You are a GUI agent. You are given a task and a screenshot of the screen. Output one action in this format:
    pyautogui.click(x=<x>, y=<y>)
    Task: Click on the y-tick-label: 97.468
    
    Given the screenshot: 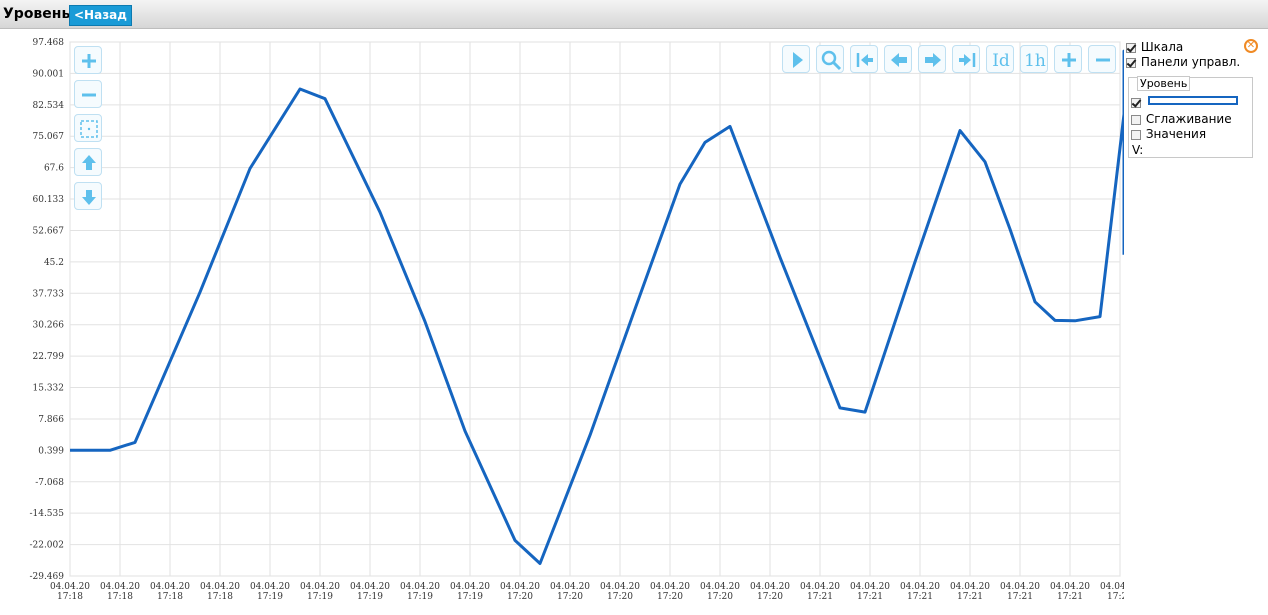 What is the action you would take?
    pyautogui.click(x=49, y=43)
    